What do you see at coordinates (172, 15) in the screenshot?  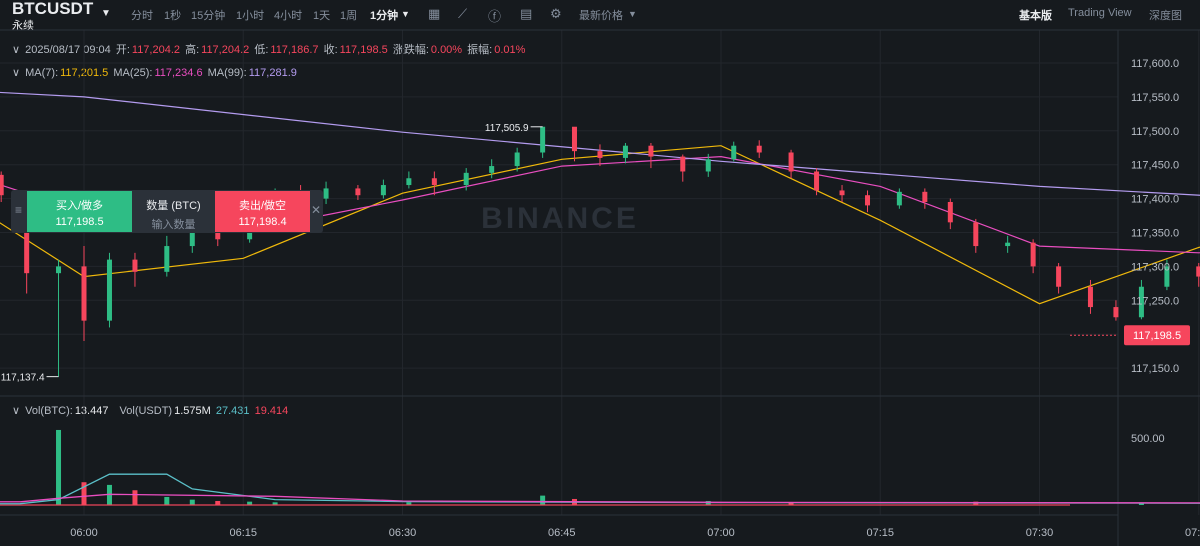 I see `interval-1s: 1秒` at bounding box center [172, 15].